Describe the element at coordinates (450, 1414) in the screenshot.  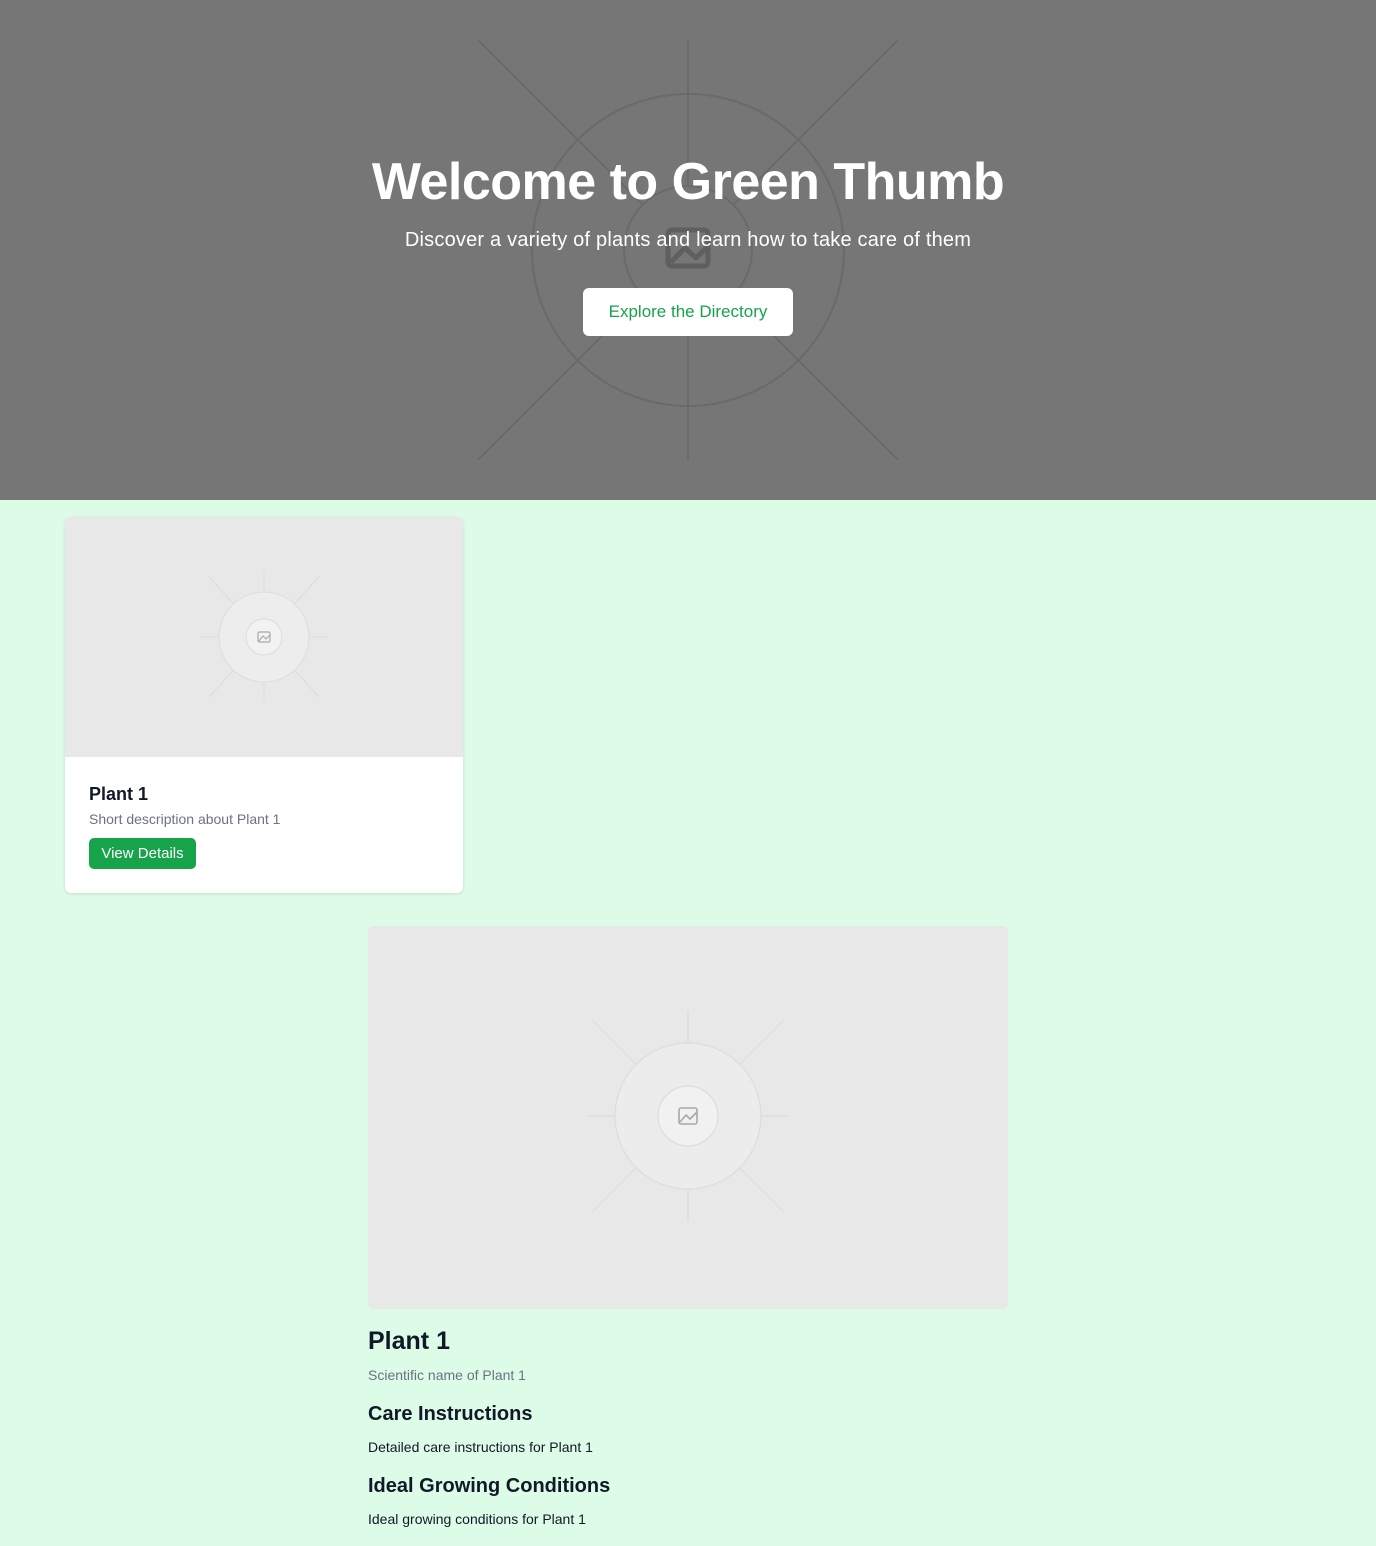
I see `care-instructions-heading: Care Instructions` at that location.